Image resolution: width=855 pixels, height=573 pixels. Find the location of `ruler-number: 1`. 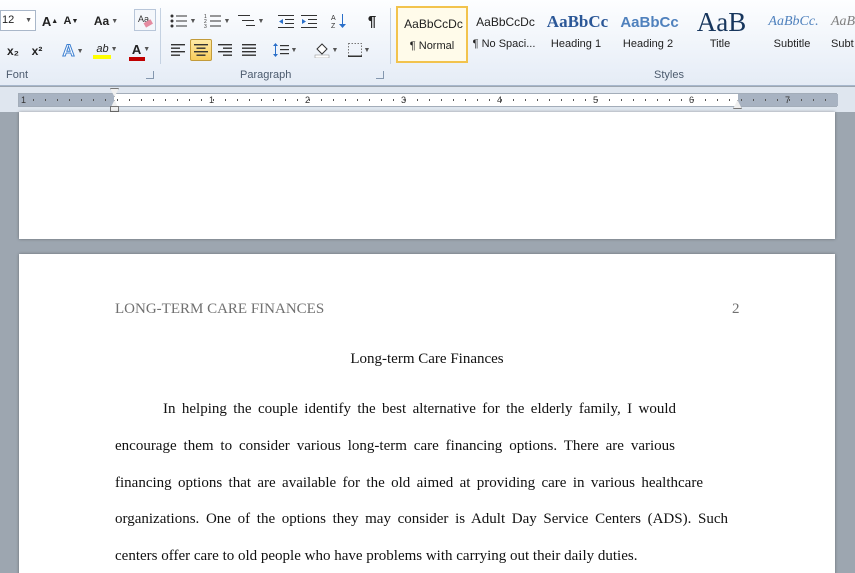

ruler-number: 1 is located at coordinates (24, 100).